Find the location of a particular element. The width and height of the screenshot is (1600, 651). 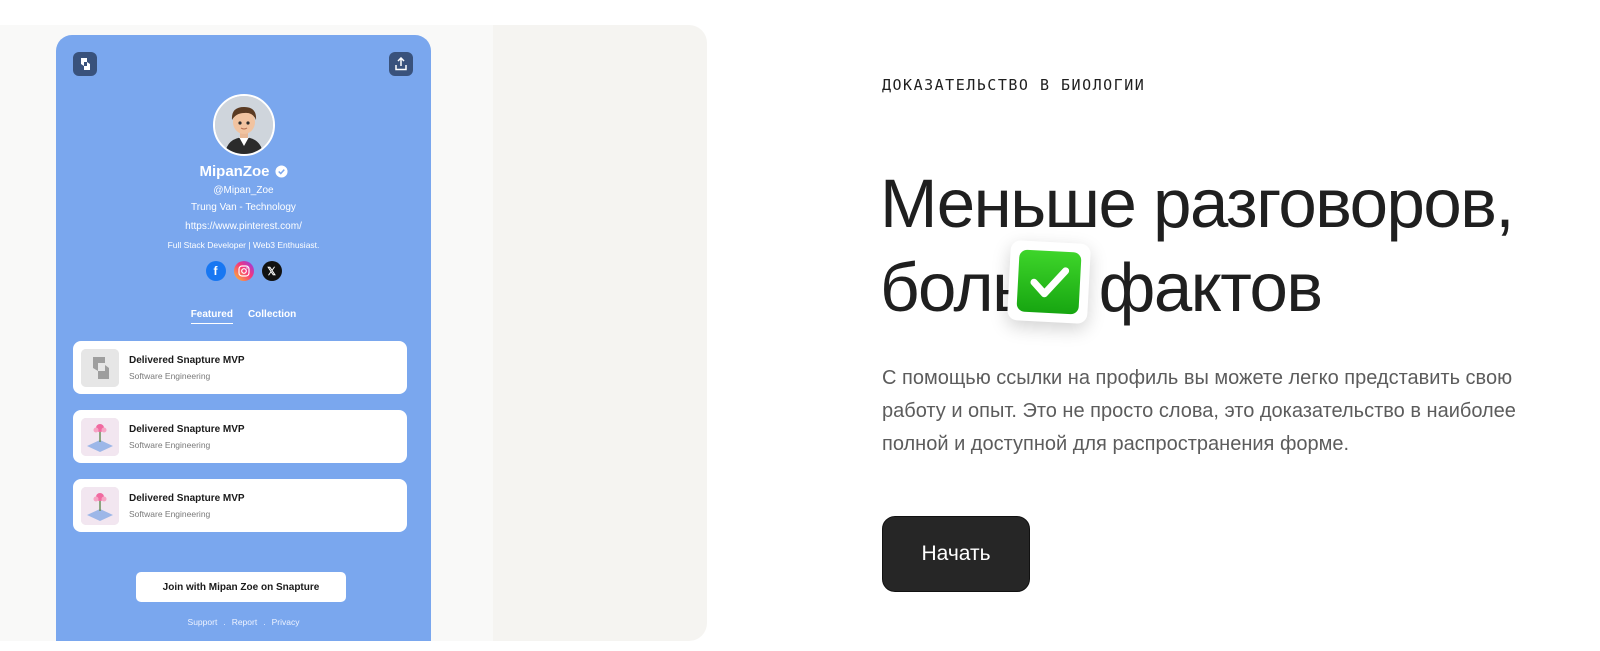

profile-tabs: Featured Collection is located at coordinates (243, 316).